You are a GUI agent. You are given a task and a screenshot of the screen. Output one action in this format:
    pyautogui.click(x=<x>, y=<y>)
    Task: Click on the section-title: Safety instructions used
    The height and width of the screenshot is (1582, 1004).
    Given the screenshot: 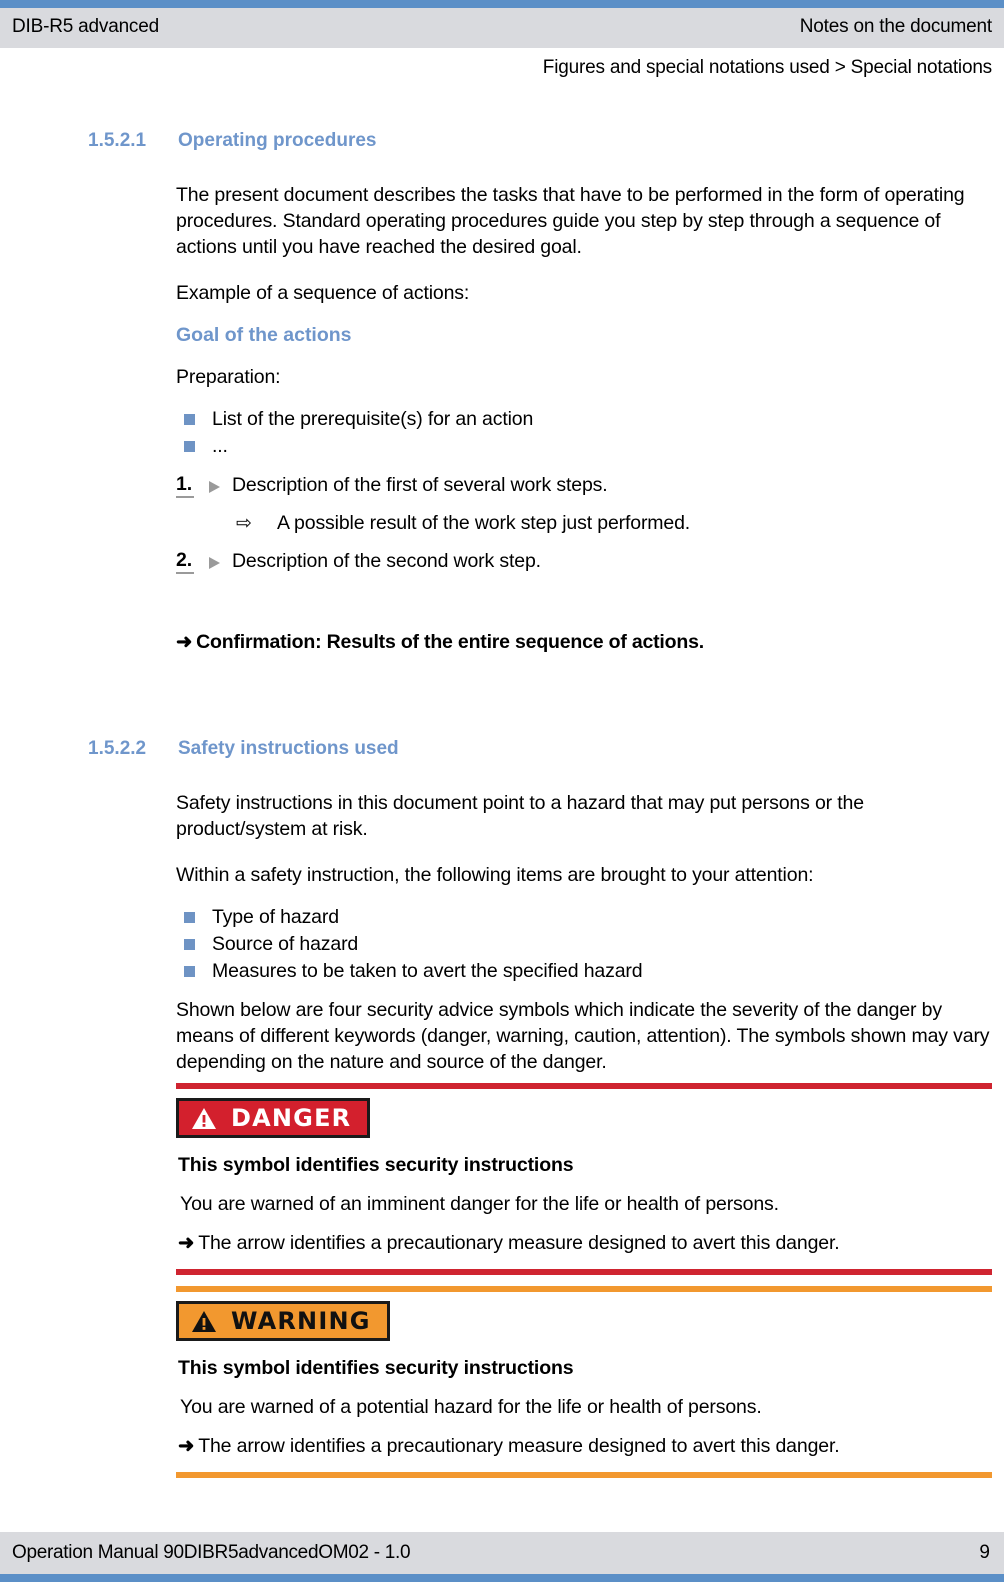 What is the action you would take?
    pyautogui.click(x=288, y=748)
    